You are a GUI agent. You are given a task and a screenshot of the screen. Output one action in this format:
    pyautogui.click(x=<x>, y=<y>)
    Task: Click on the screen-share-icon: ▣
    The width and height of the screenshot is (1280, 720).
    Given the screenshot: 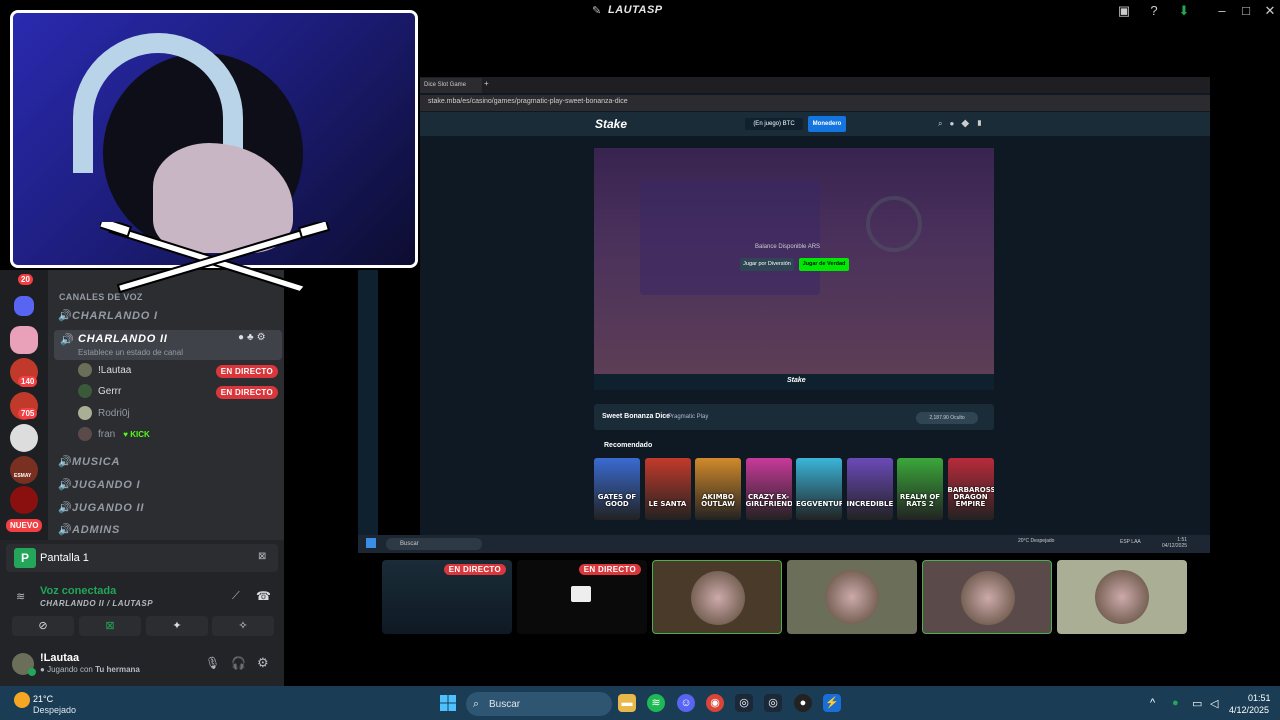 What is the action you would take?
    pyautogui.click(x=1124, y=11)
    